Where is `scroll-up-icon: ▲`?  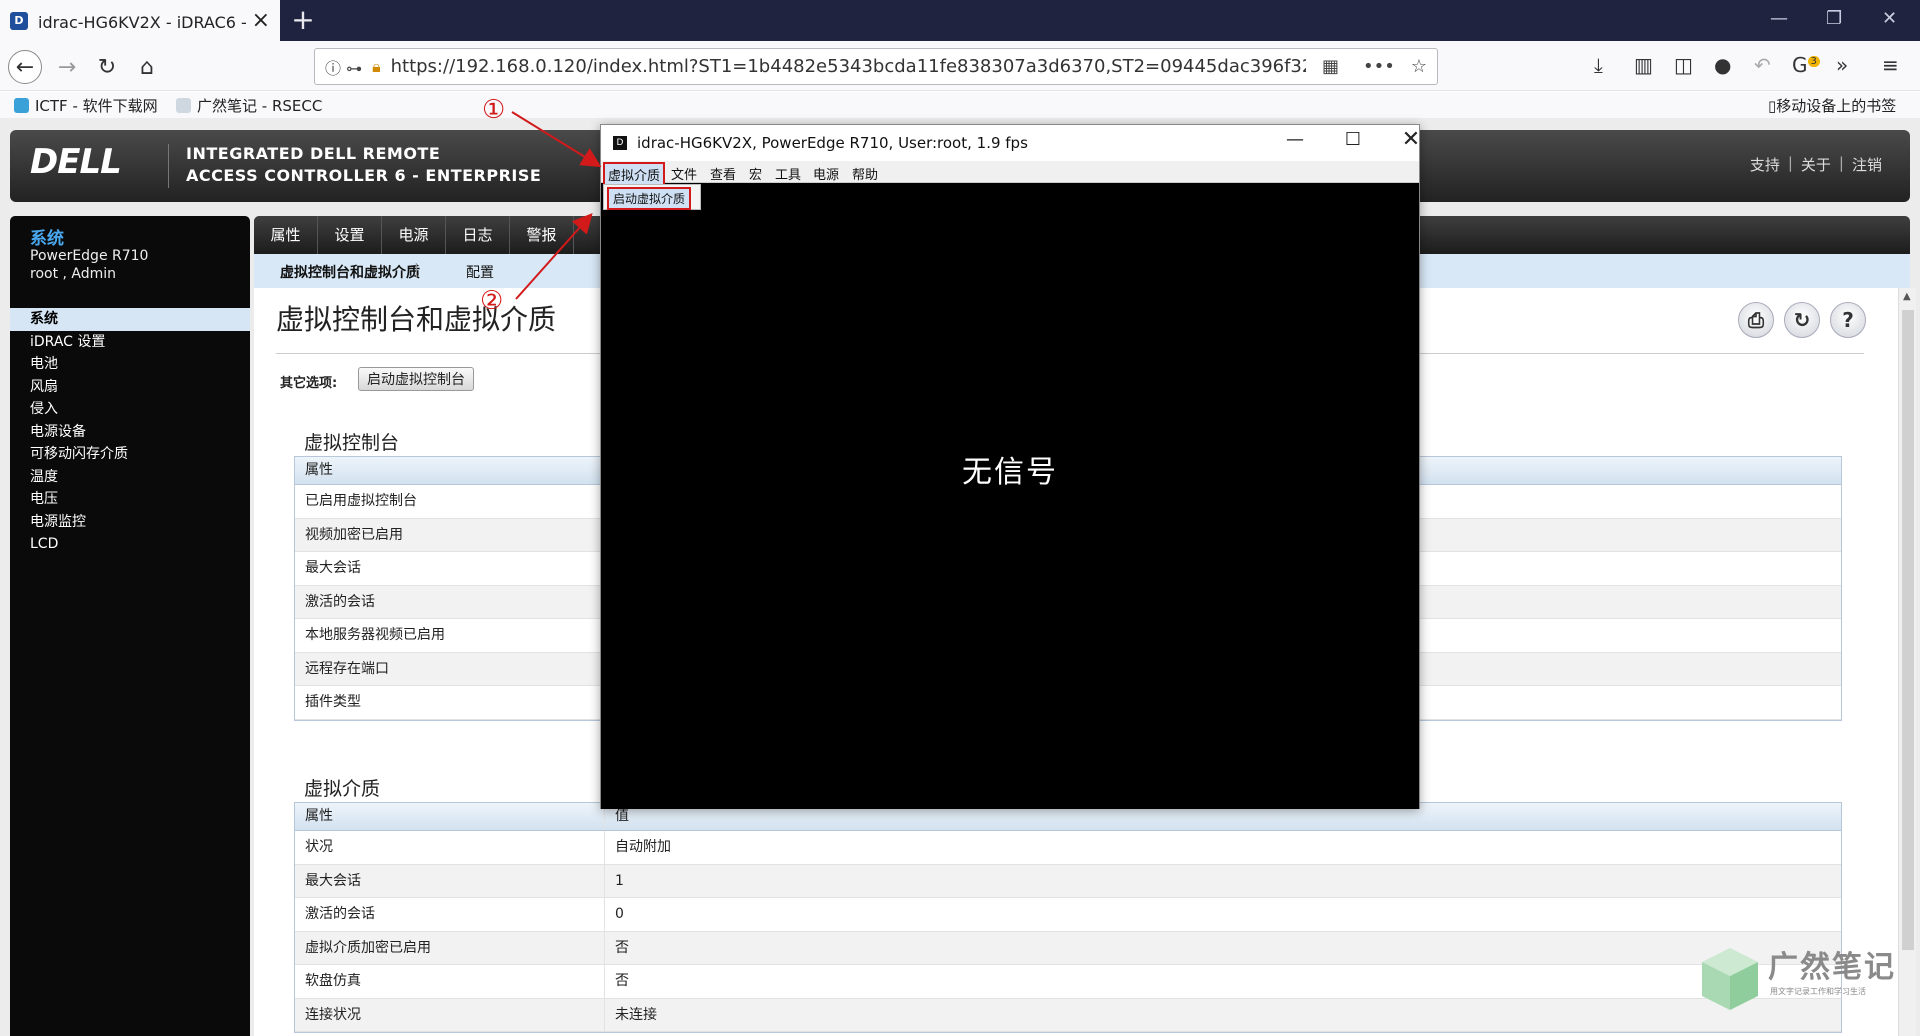 scroll-up-icon: ▲ is located at coordinates (1907, 296).